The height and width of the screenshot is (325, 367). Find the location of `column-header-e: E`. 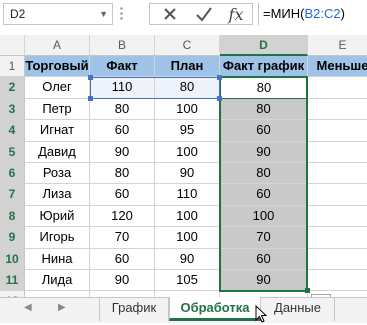

column-header-e: E is located at coordinates (337, 45).